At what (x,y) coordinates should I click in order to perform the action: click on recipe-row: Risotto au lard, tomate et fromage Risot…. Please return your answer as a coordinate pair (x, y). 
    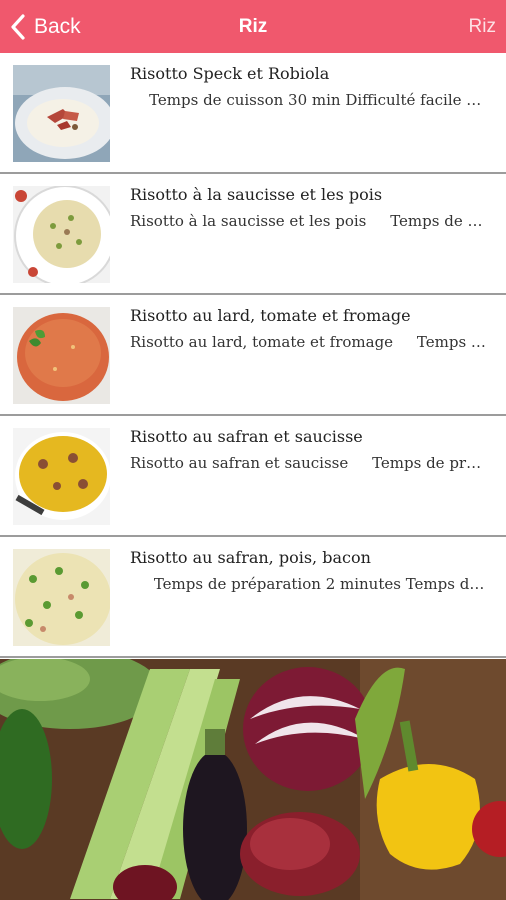
    Looking at the image, I should click on (253, 355).